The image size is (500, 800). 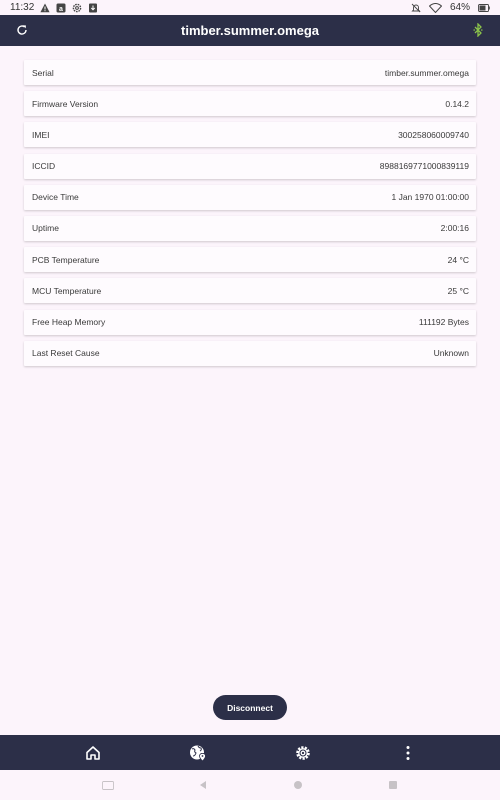 I want to click on nav-settings-button, so click(x=303, y=753).